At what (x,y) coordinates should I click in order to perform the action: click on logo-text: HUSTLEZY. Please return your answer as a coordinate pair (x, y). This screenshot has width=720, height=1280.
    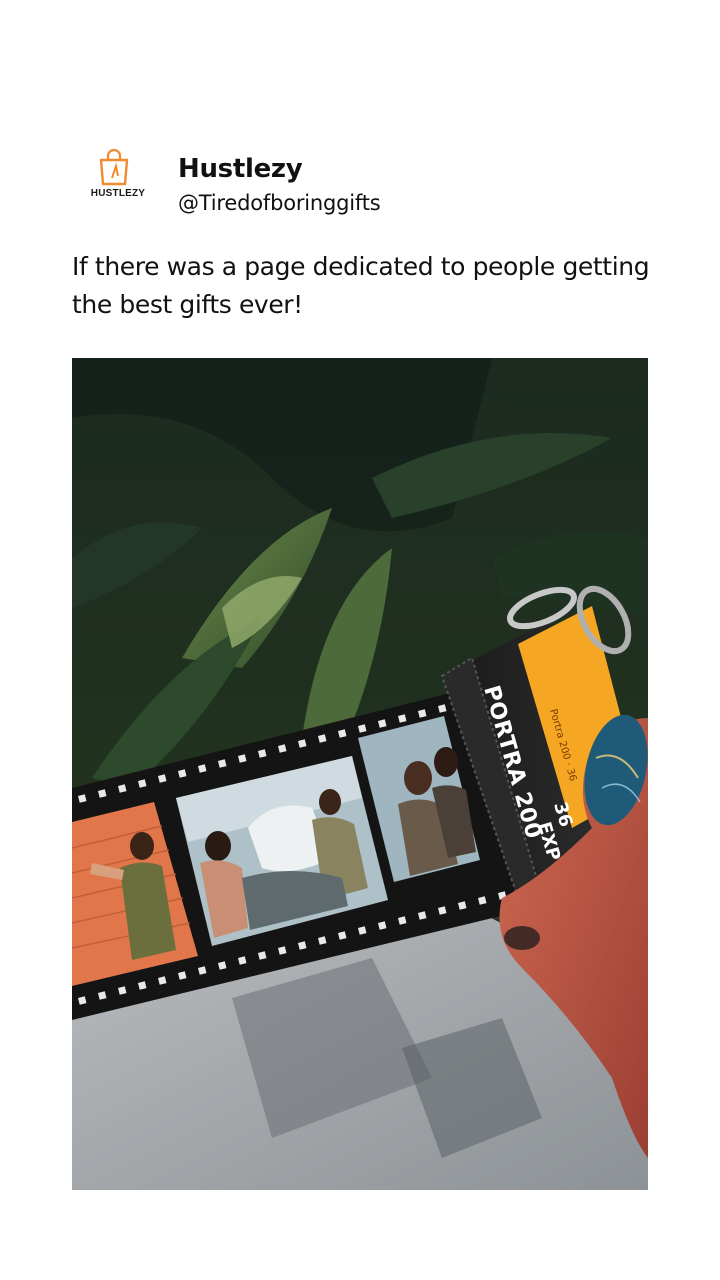
    Looking at the image, I should click on (118, 193).